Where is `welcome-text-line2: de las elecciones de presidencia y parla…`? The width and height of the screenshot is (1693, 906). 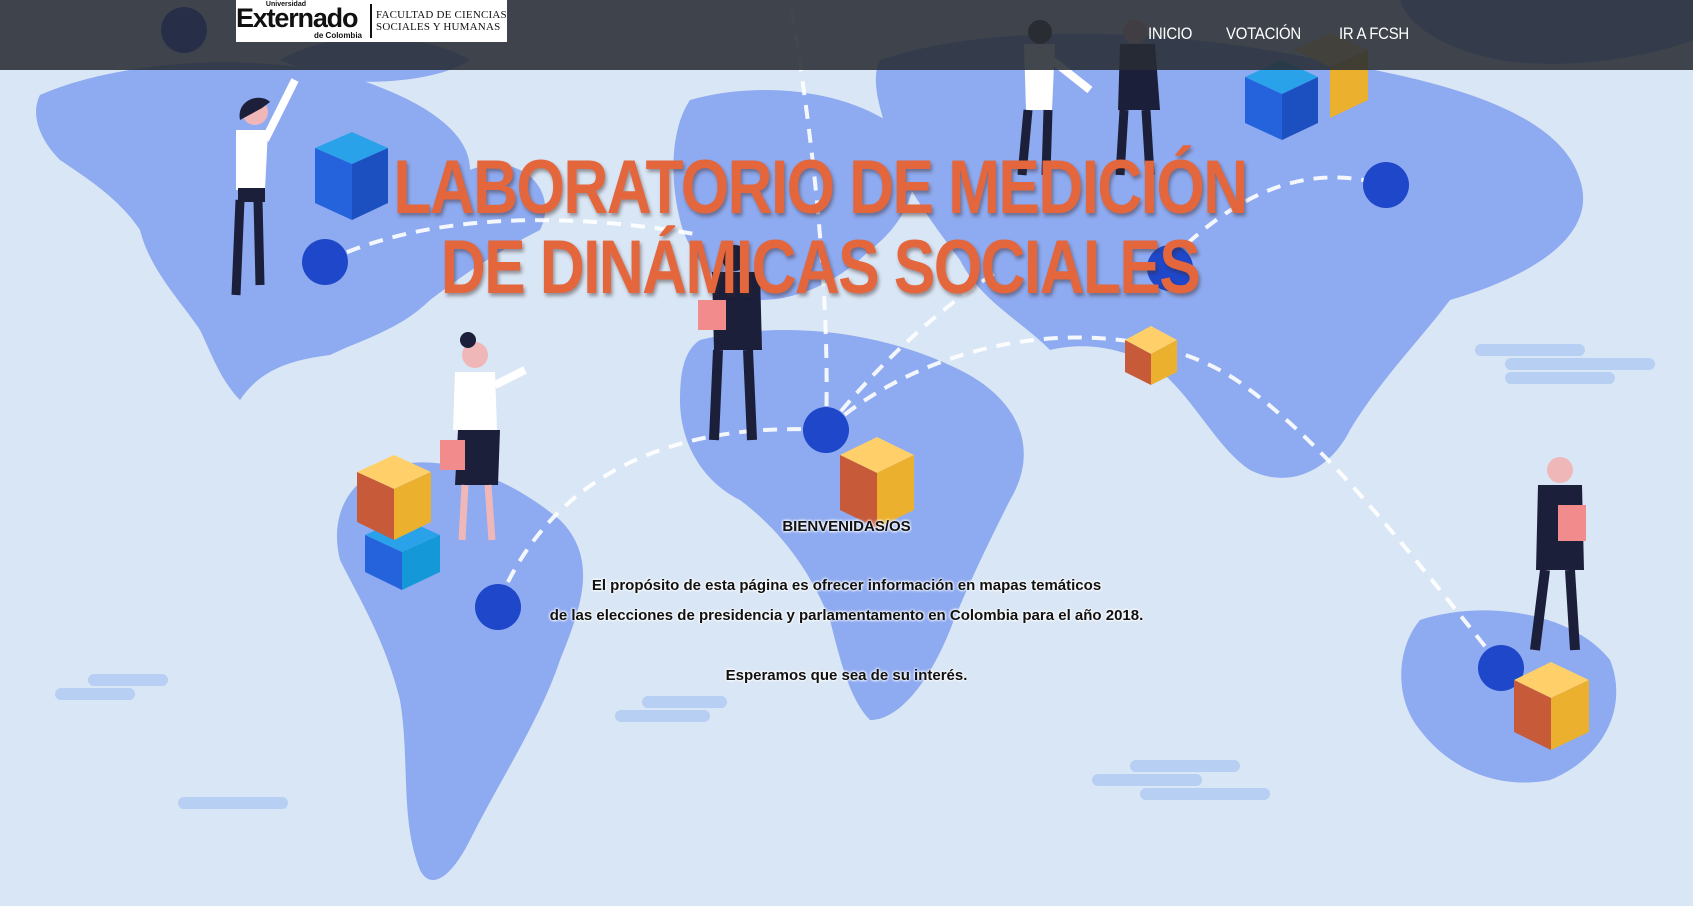
welcome-text-line2: de las elecciones de presidencia y parla… is located at coordinates (846, 615).